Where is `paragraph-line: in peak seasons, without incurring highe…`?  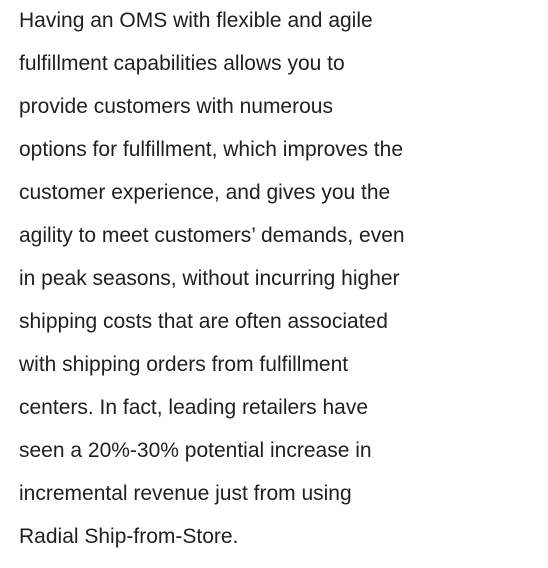
paragraph-line: in peak seasons, without incurring highe… is located at coordinates (209, 278).